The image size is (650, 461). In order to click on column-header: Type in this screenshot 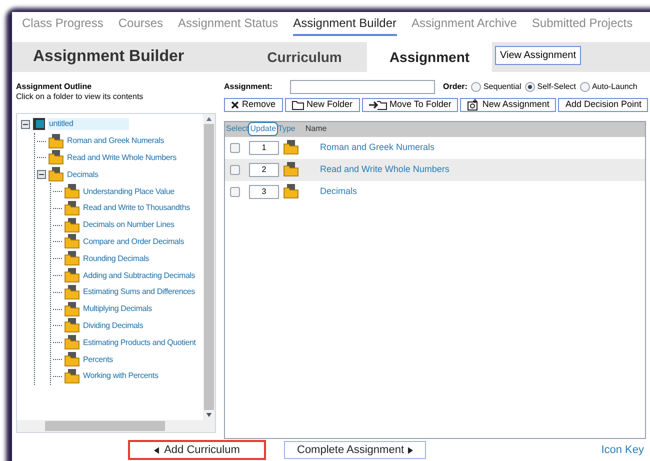, I will do `click(287, 129)`.